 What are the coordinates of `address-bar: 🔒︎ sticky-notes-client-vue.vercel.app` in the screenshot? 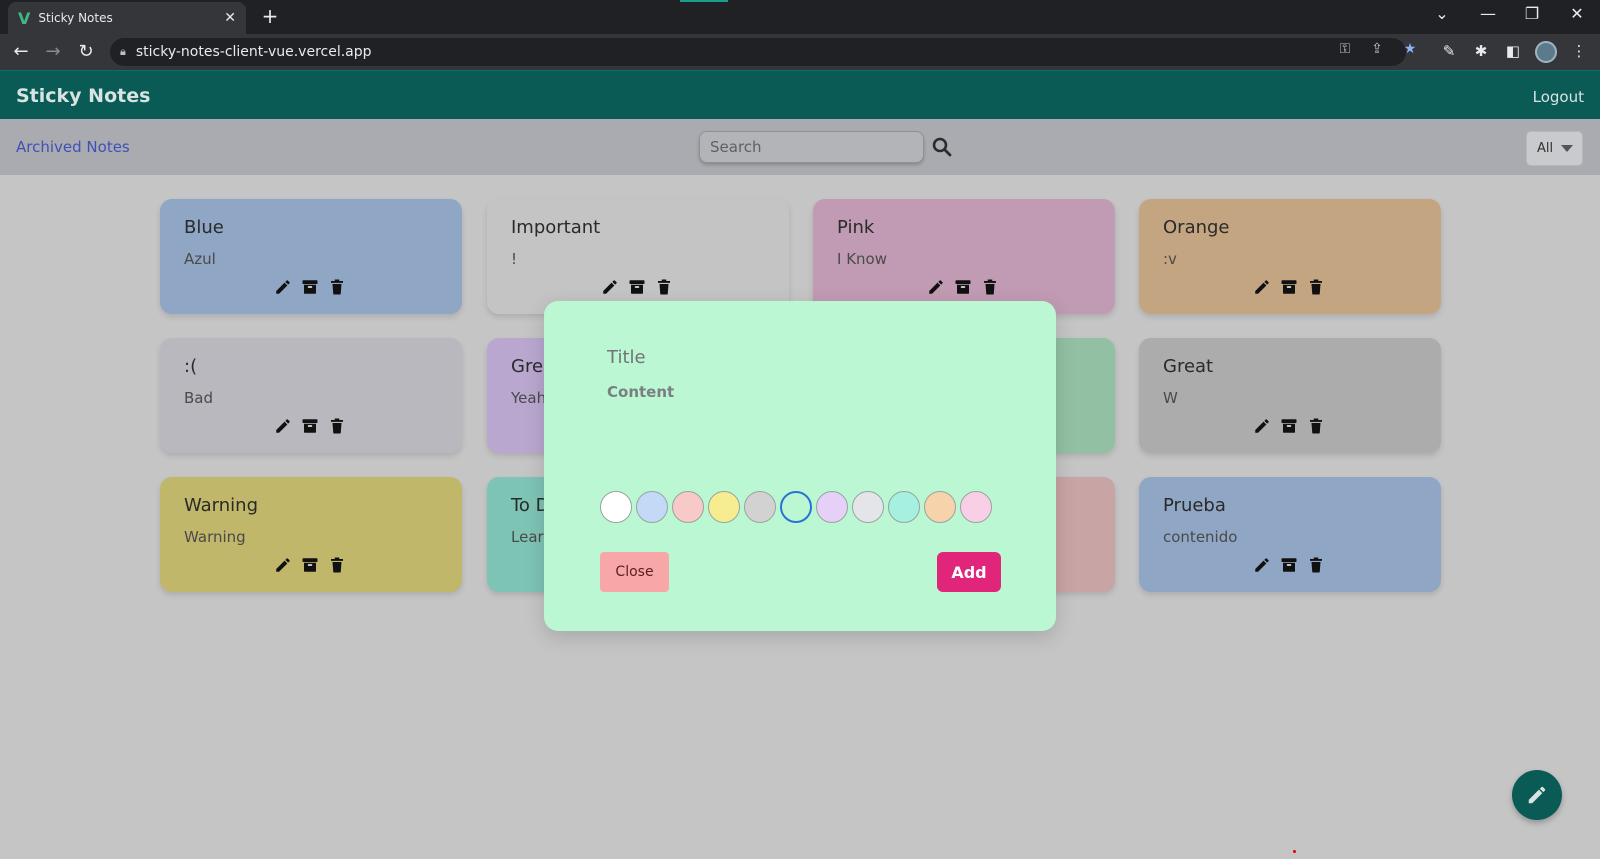 It's located at (758, 52).